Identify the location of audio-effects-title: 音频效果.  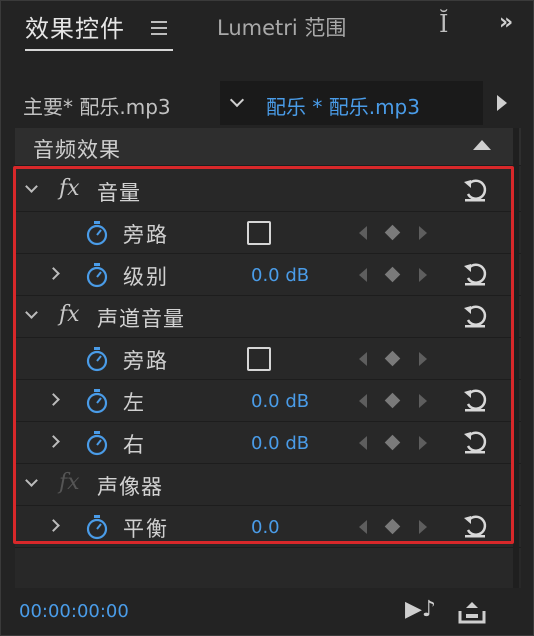
(77, 150).